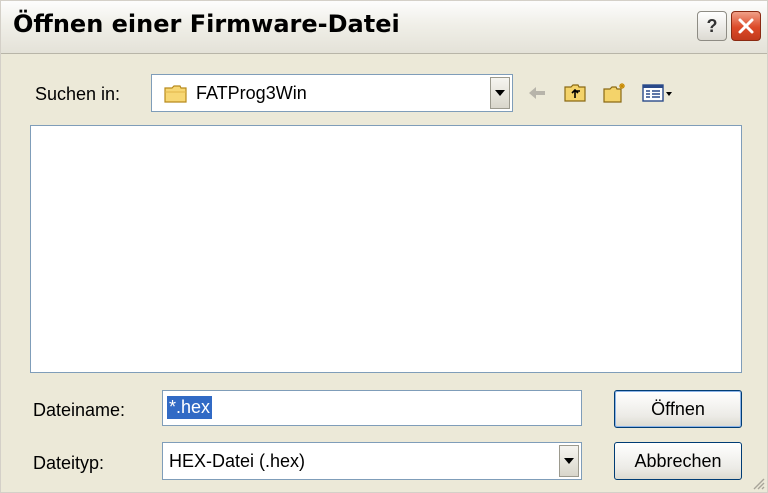  I want to click on view-menu-icon, so click(657, 93).